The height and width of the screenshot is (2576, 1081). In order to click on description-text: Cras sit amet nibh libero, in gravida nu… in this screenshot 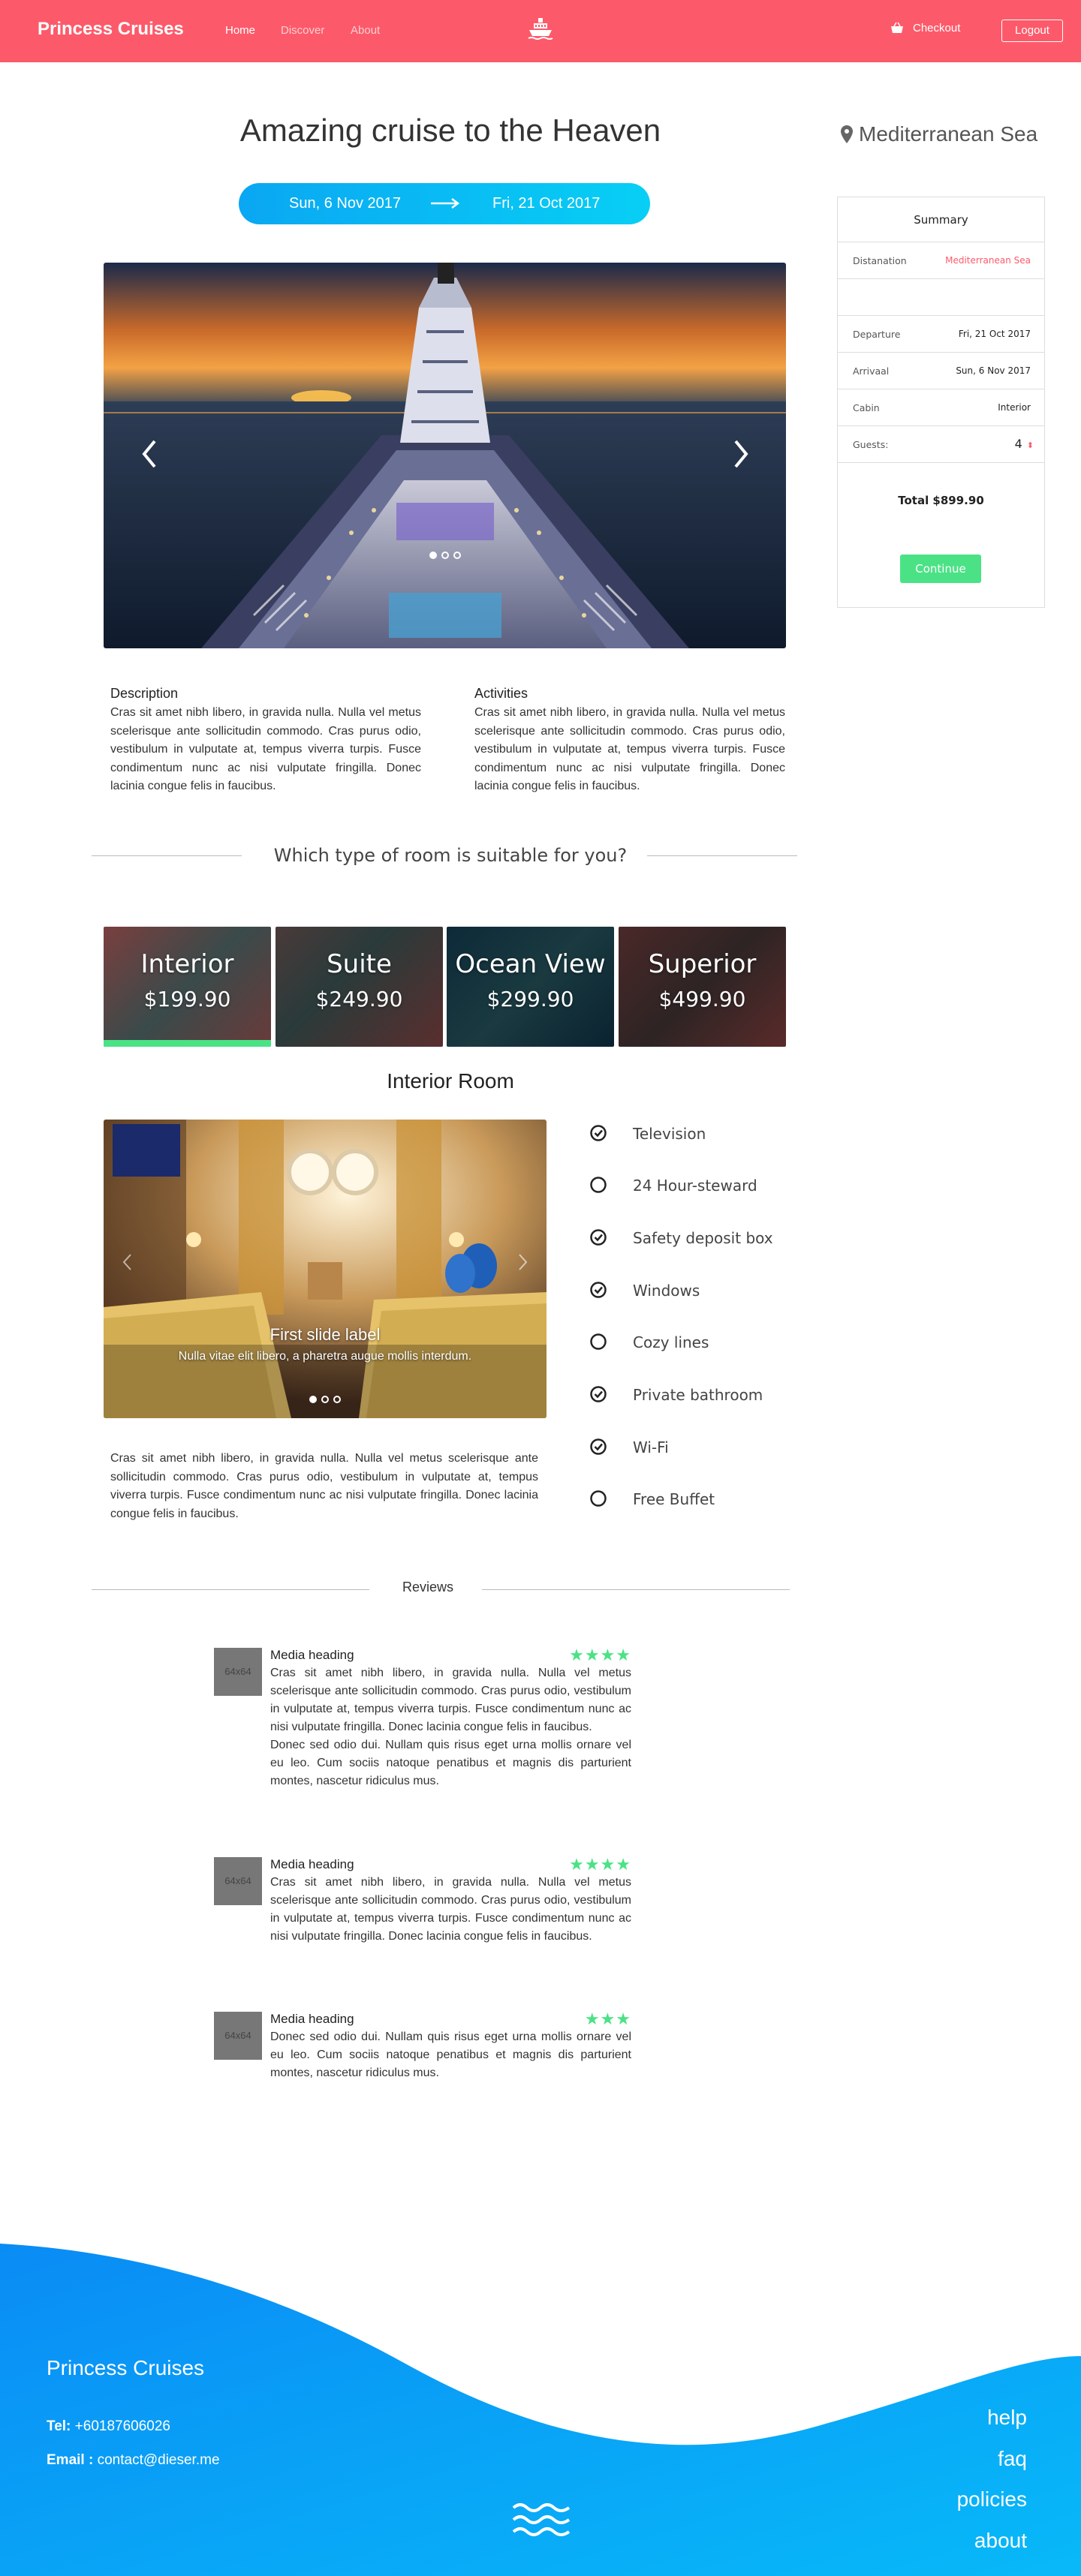, I will do `click(265, 749)`.